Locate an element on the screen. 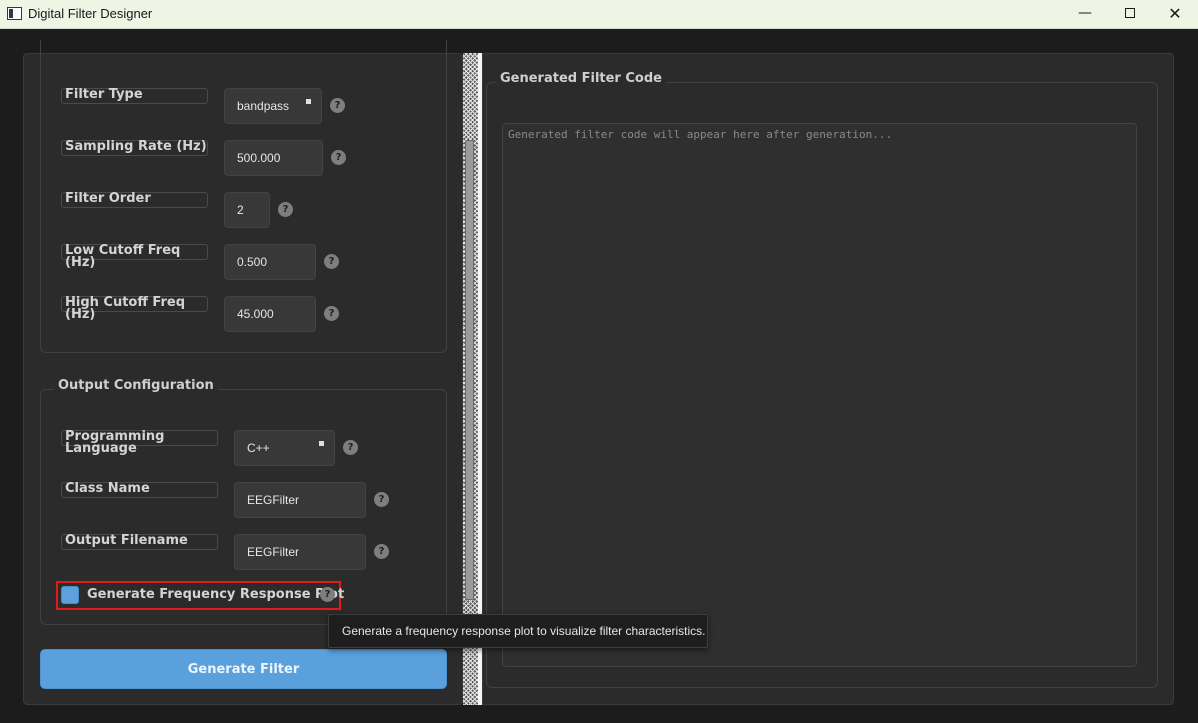  sampling-rate-input: 500.000 is located at coordinates (273, 158).